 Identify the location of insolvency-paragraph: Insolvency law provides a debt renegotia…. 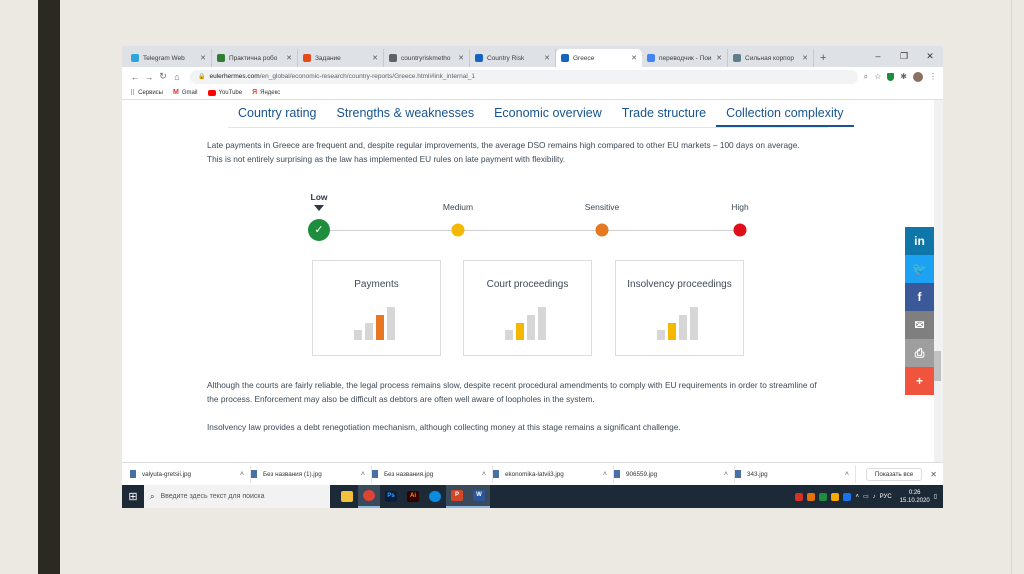
(444, 427).